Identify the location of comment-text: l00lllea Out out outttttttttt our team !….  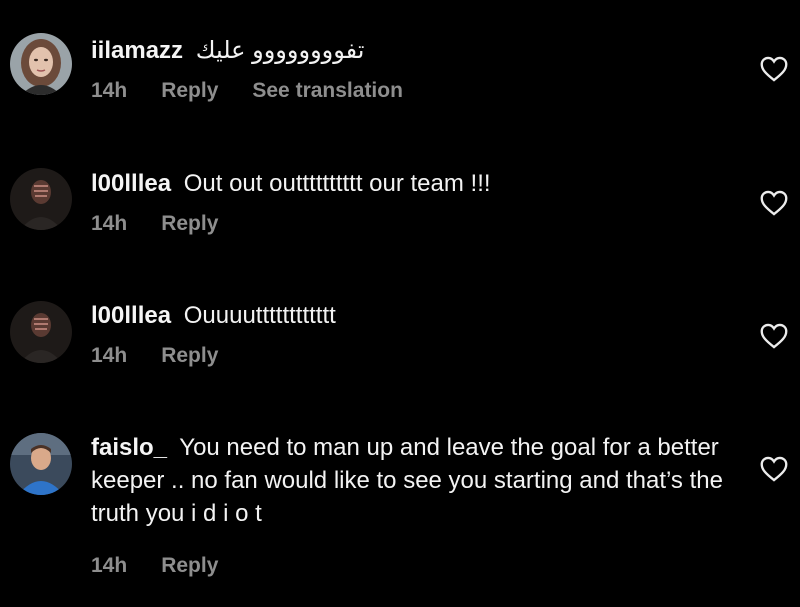
(411, 183).